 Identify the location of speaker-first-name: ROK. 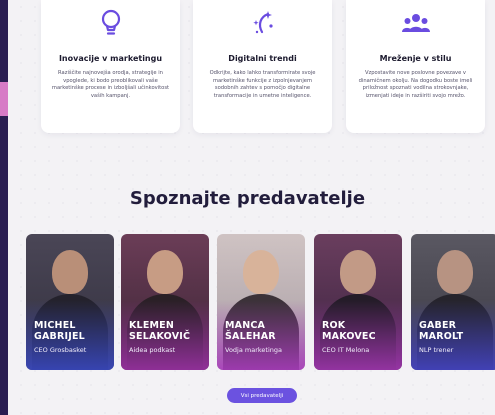
(334, 325).